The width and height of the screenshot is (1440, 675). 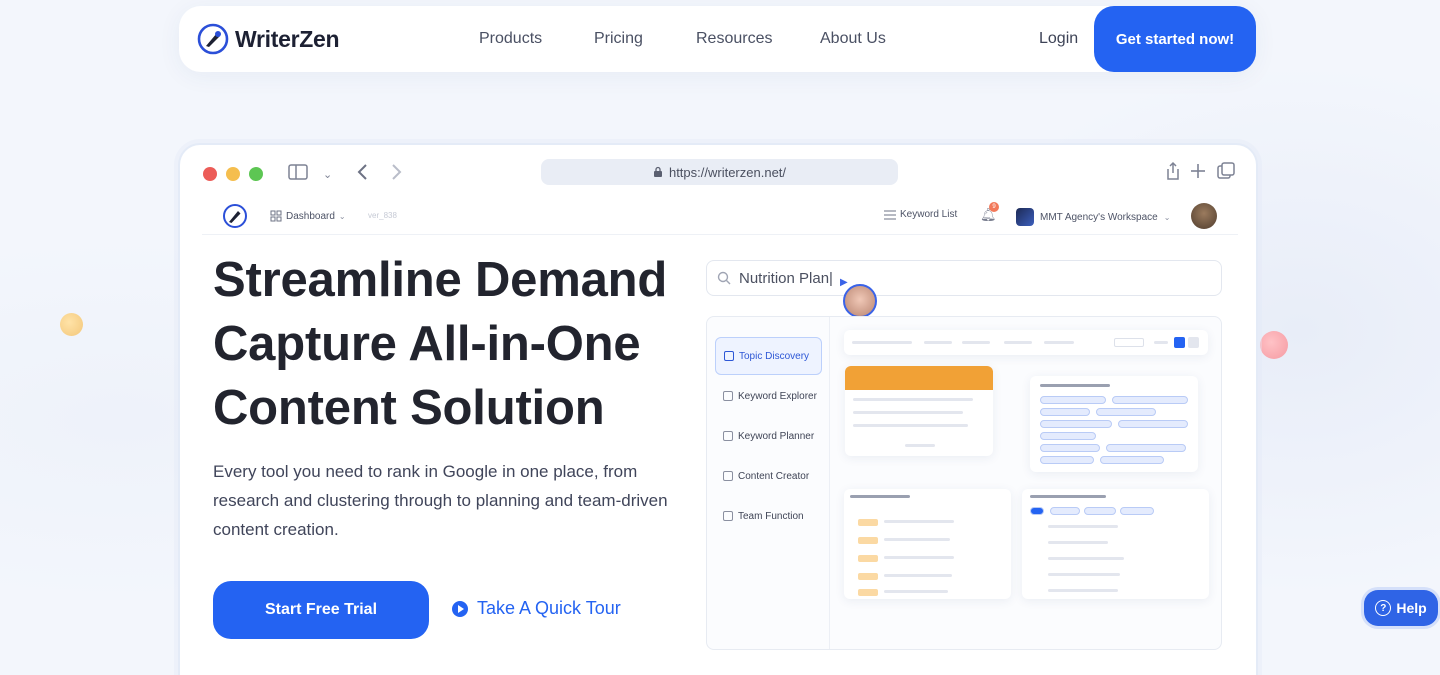 What do you see at coordinates (727, 172) in the screenshot?
I see `url-text: https://writerzen.net/` at bounding box center [727, 172].